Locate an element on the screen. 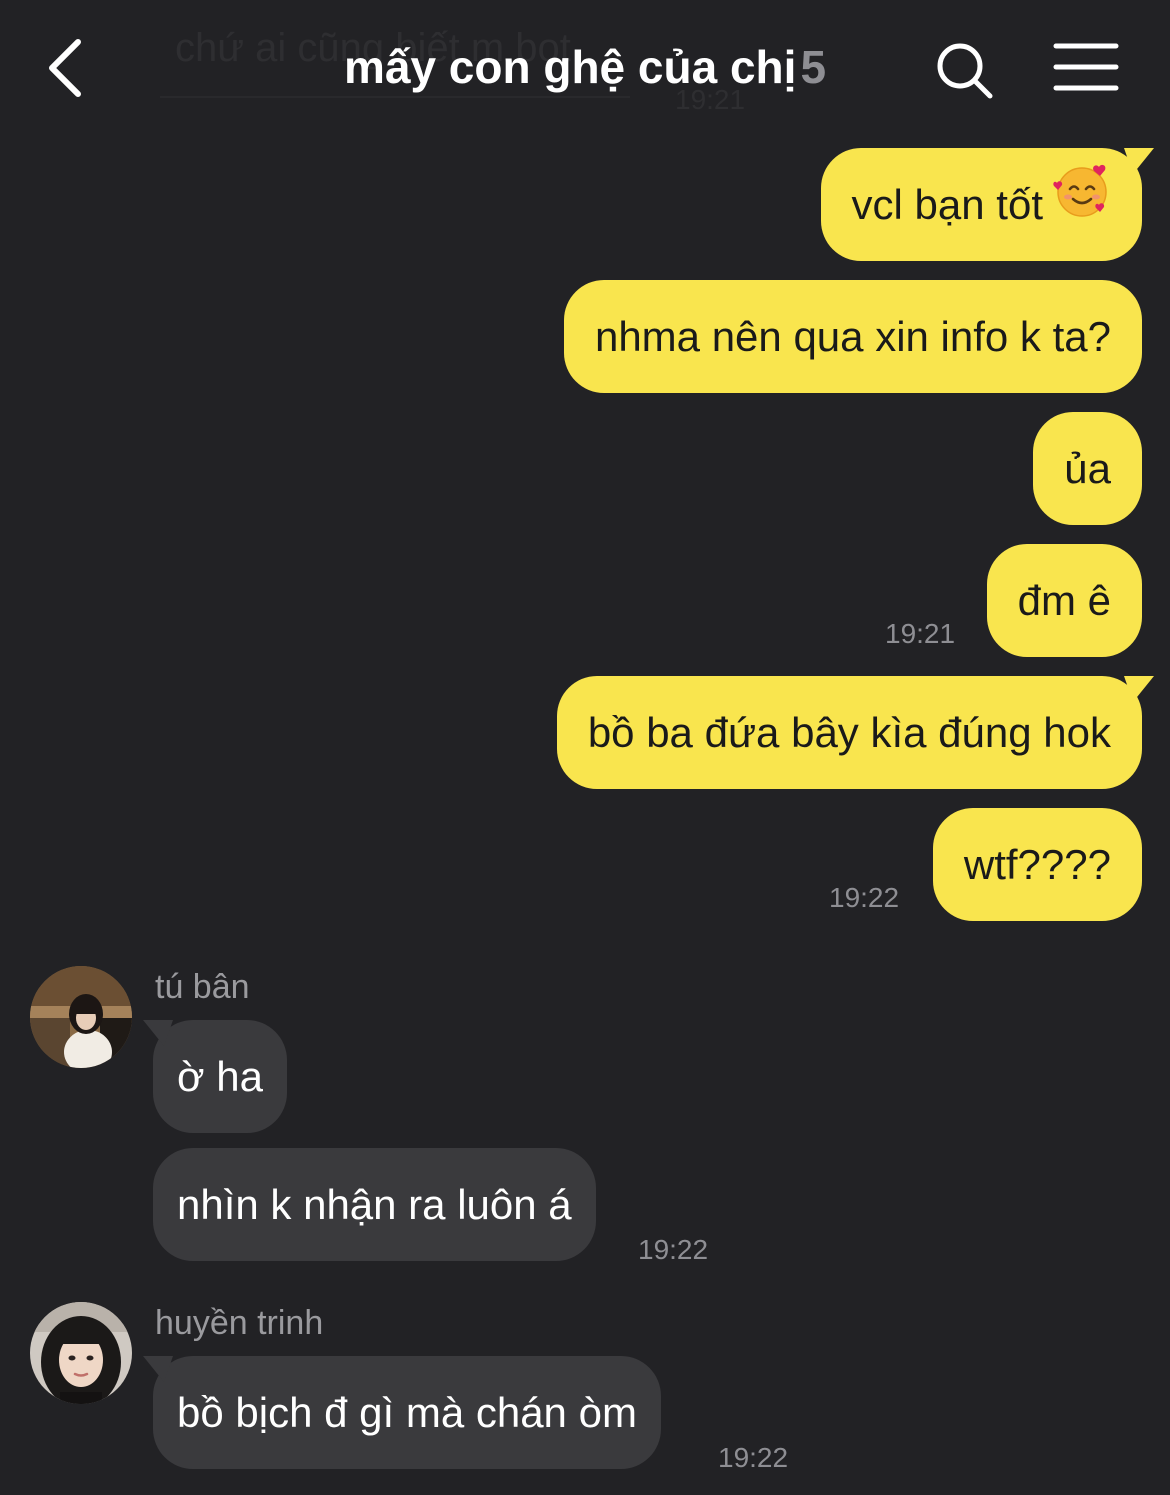 Image resolution: width=1170 pixels, height=1495 pixels. message-text: nhma nên qua xin info k ta? is located at coordinates (852, 336).